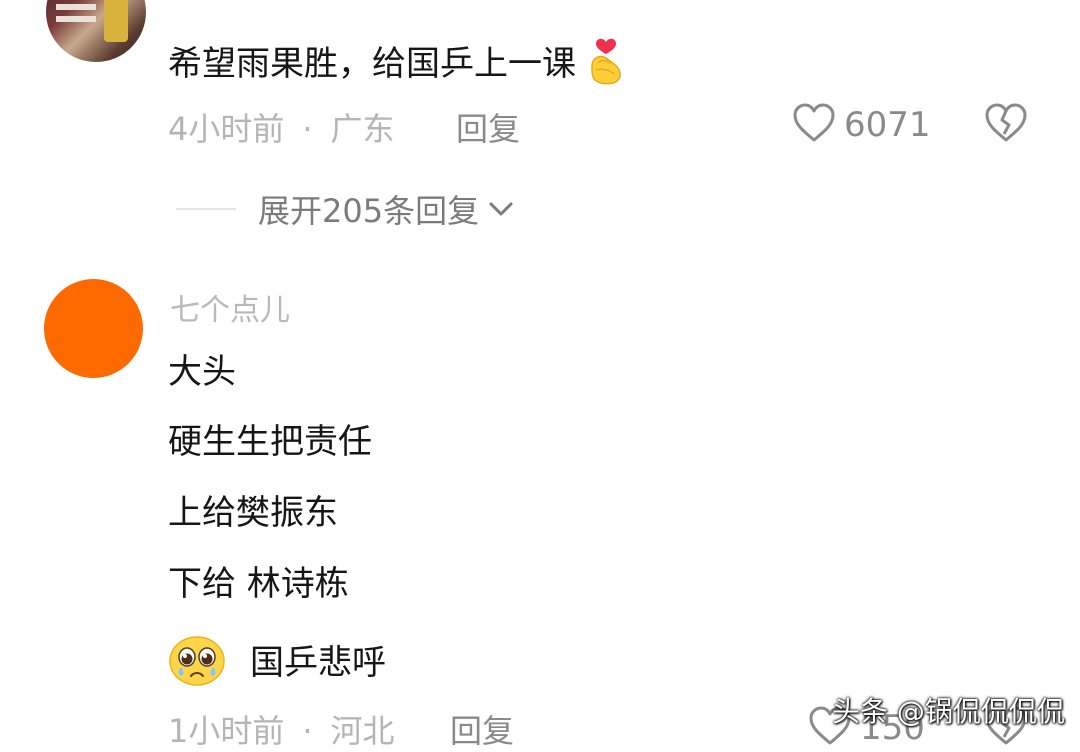 The image size is (1080, 752). Describe the element at coordinates (369, 211) in the screenshot. I see `expand-replies-label: 展开205条回复` at that location.